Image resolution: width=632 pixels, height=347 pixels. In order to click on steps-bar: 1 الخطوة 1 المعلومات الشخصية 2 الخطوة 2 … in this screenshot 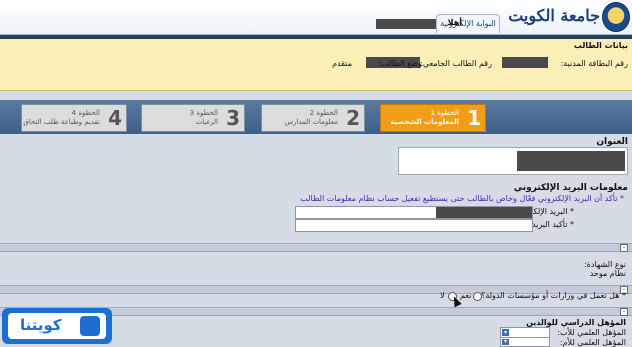, I will do `click(316, 117)`.